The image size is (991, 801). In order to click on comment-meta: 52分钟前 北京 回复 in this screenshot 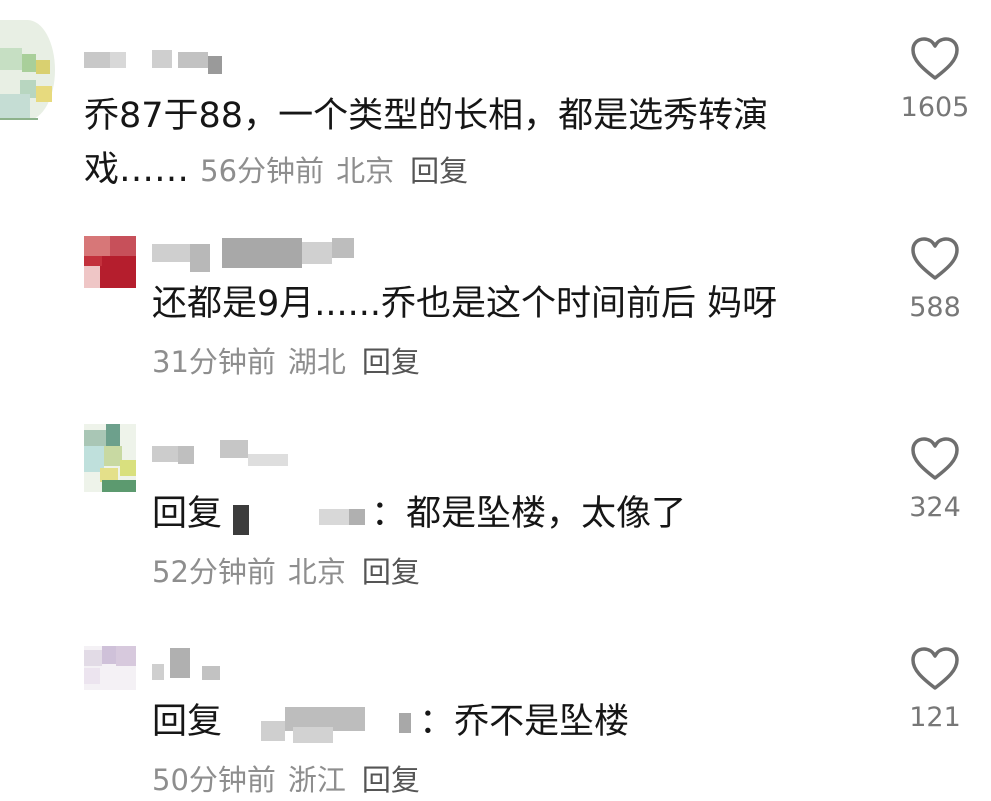, I will do `click(292, 572)`.